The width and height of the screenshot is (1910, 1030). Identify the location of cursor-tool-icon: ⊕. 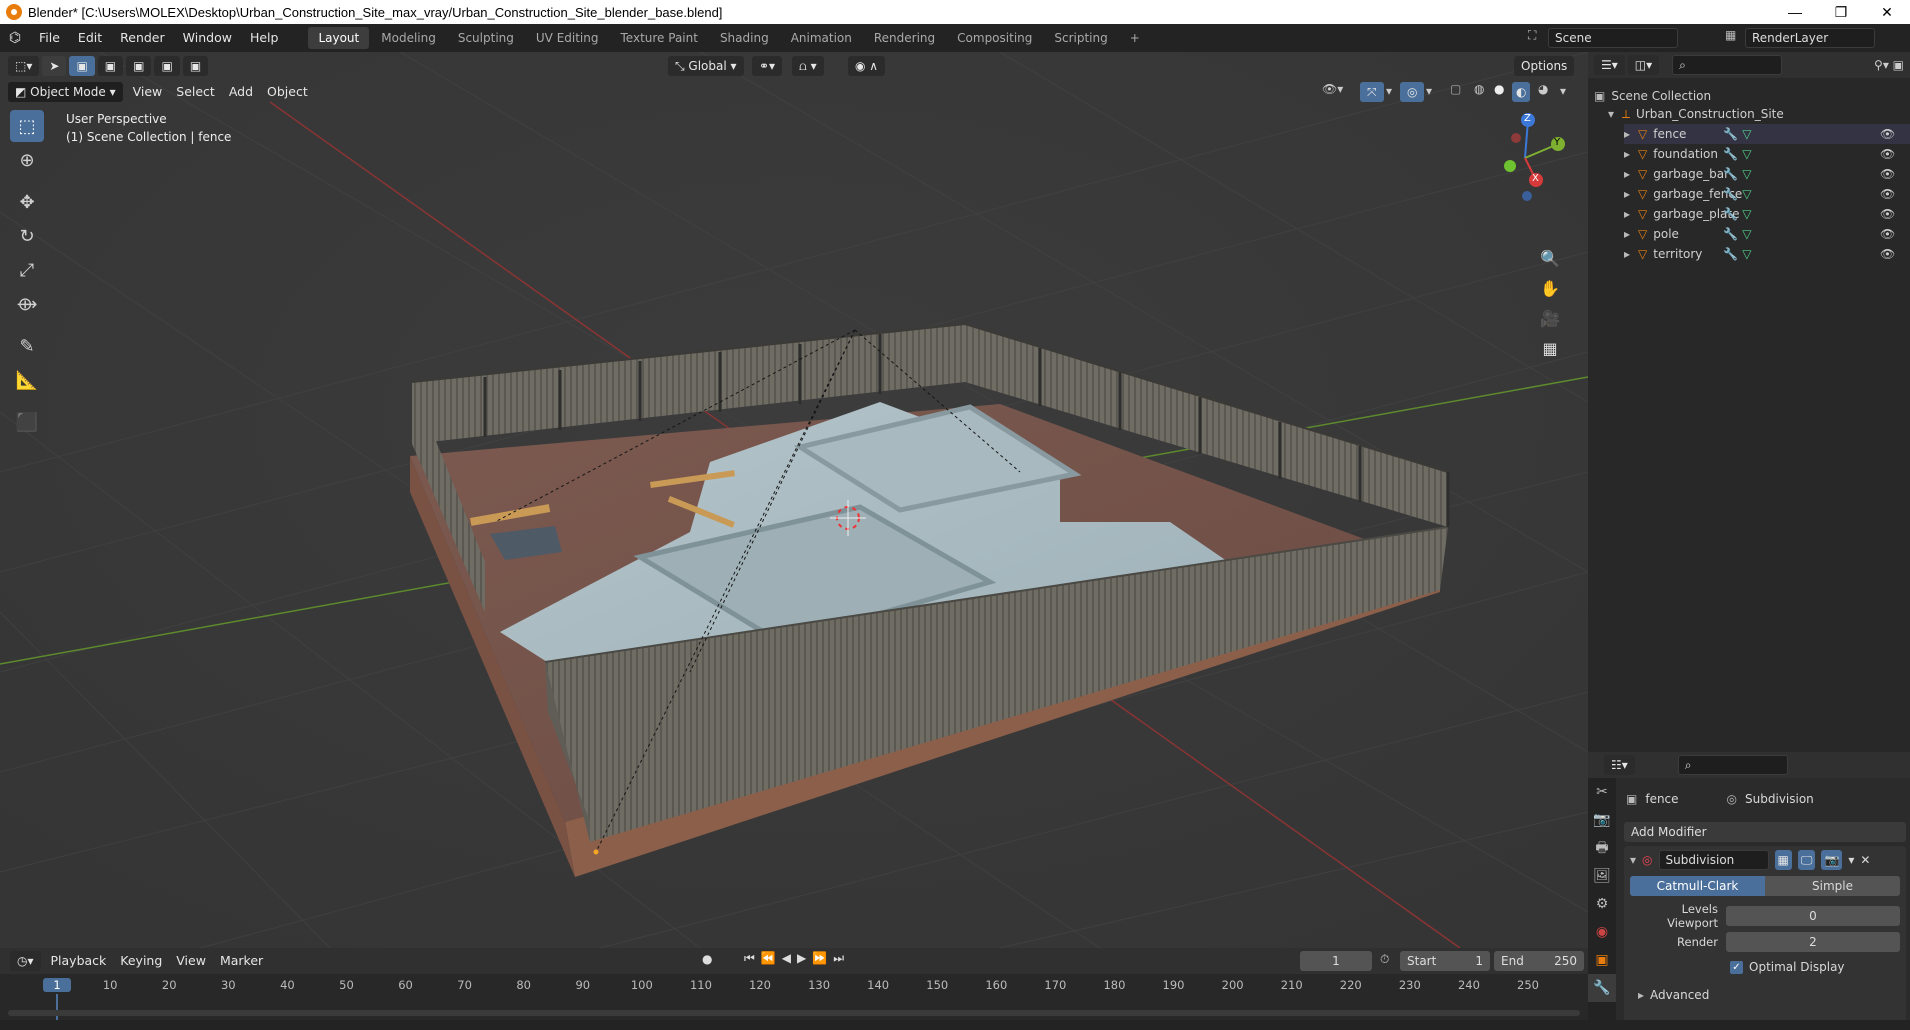
(27, 160).